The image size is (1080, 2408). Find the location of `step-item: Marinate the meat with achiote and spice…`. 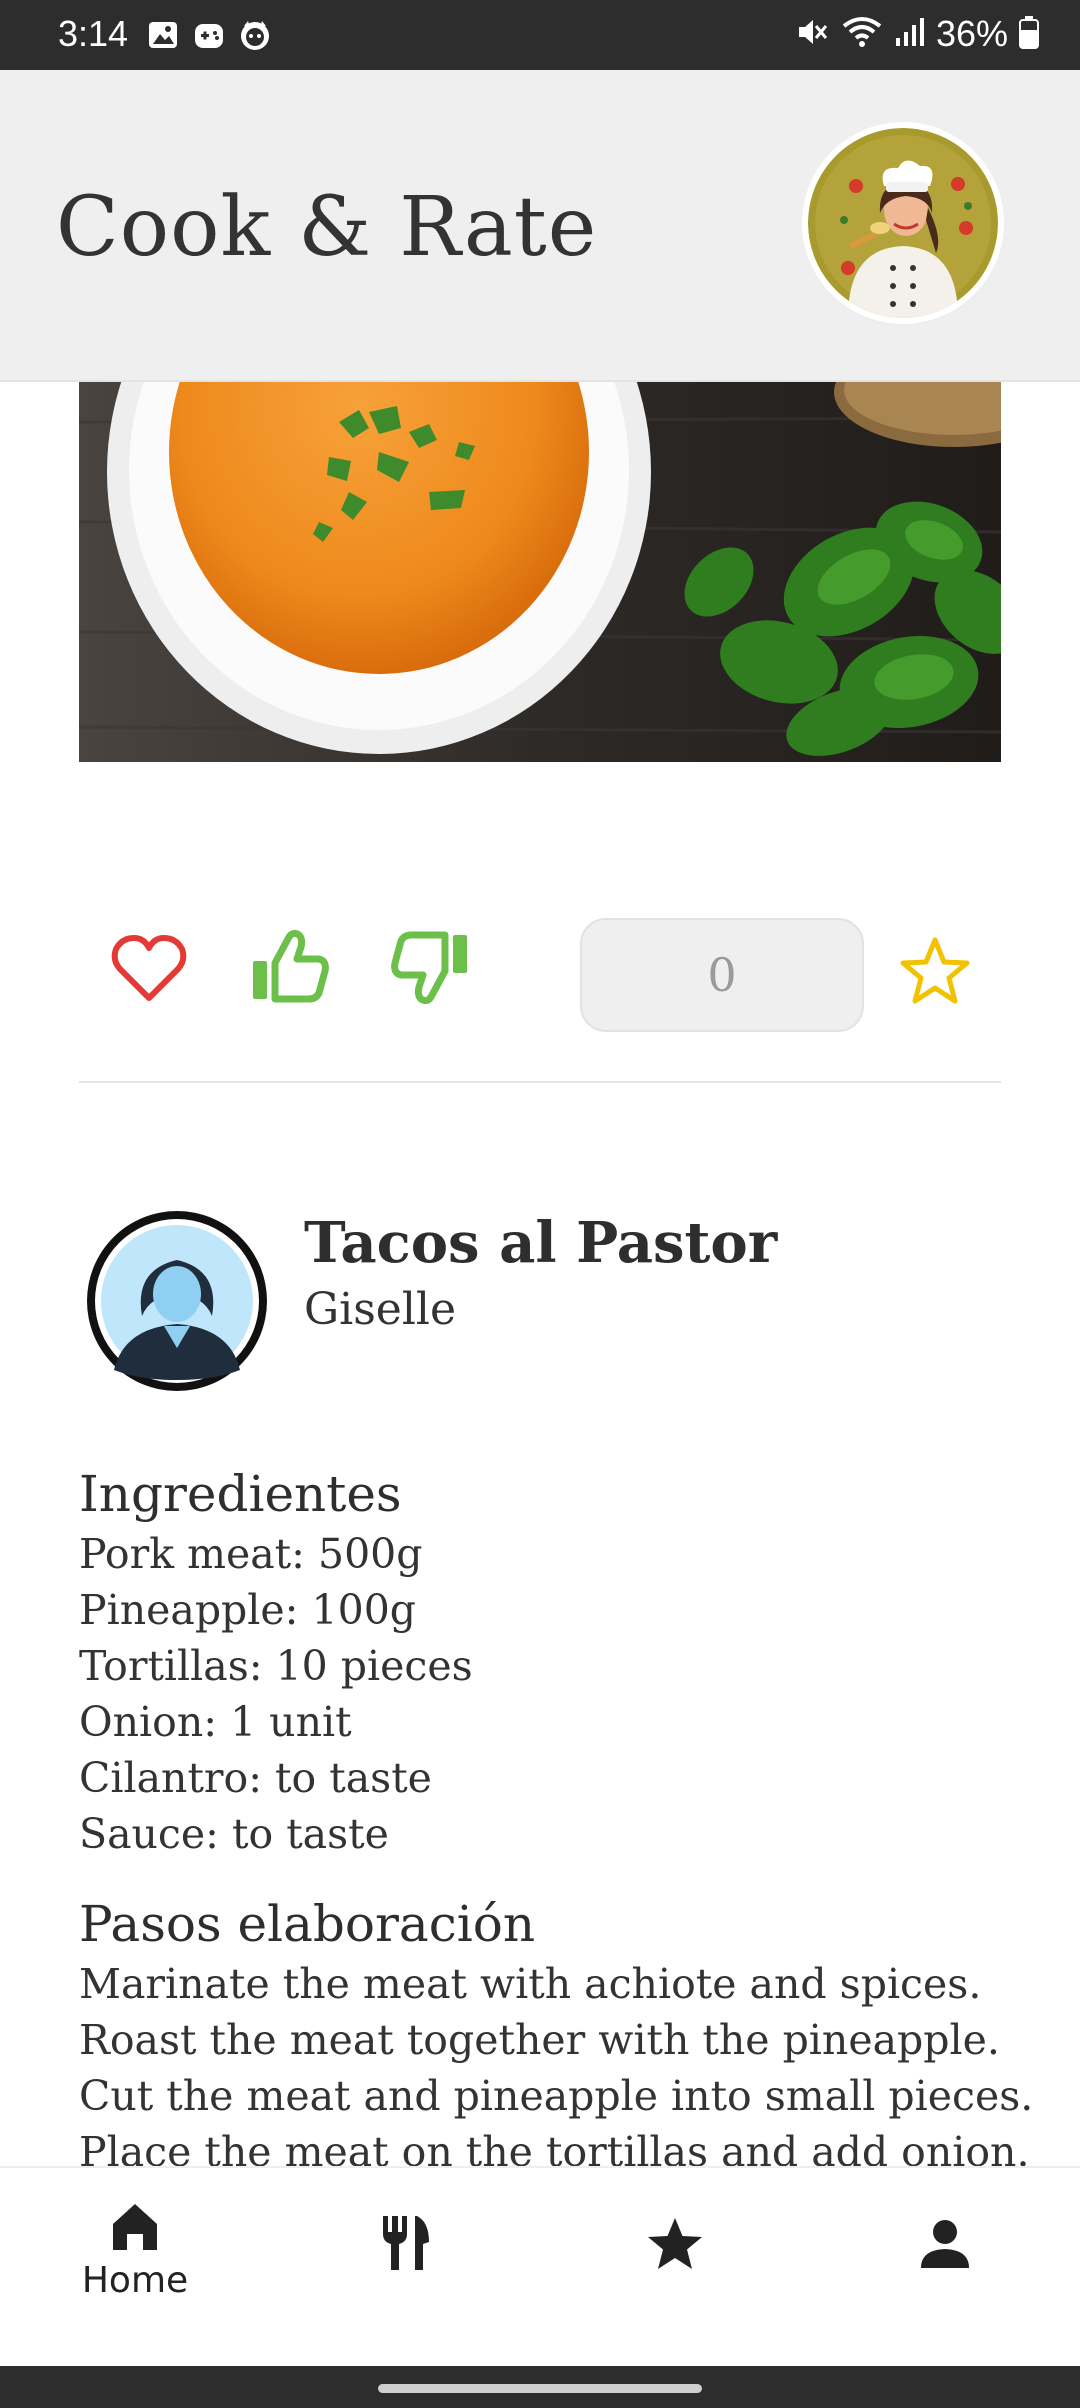

step-item: Marinate the meat with achiote and spice… is located at coordinates (530, 1984).